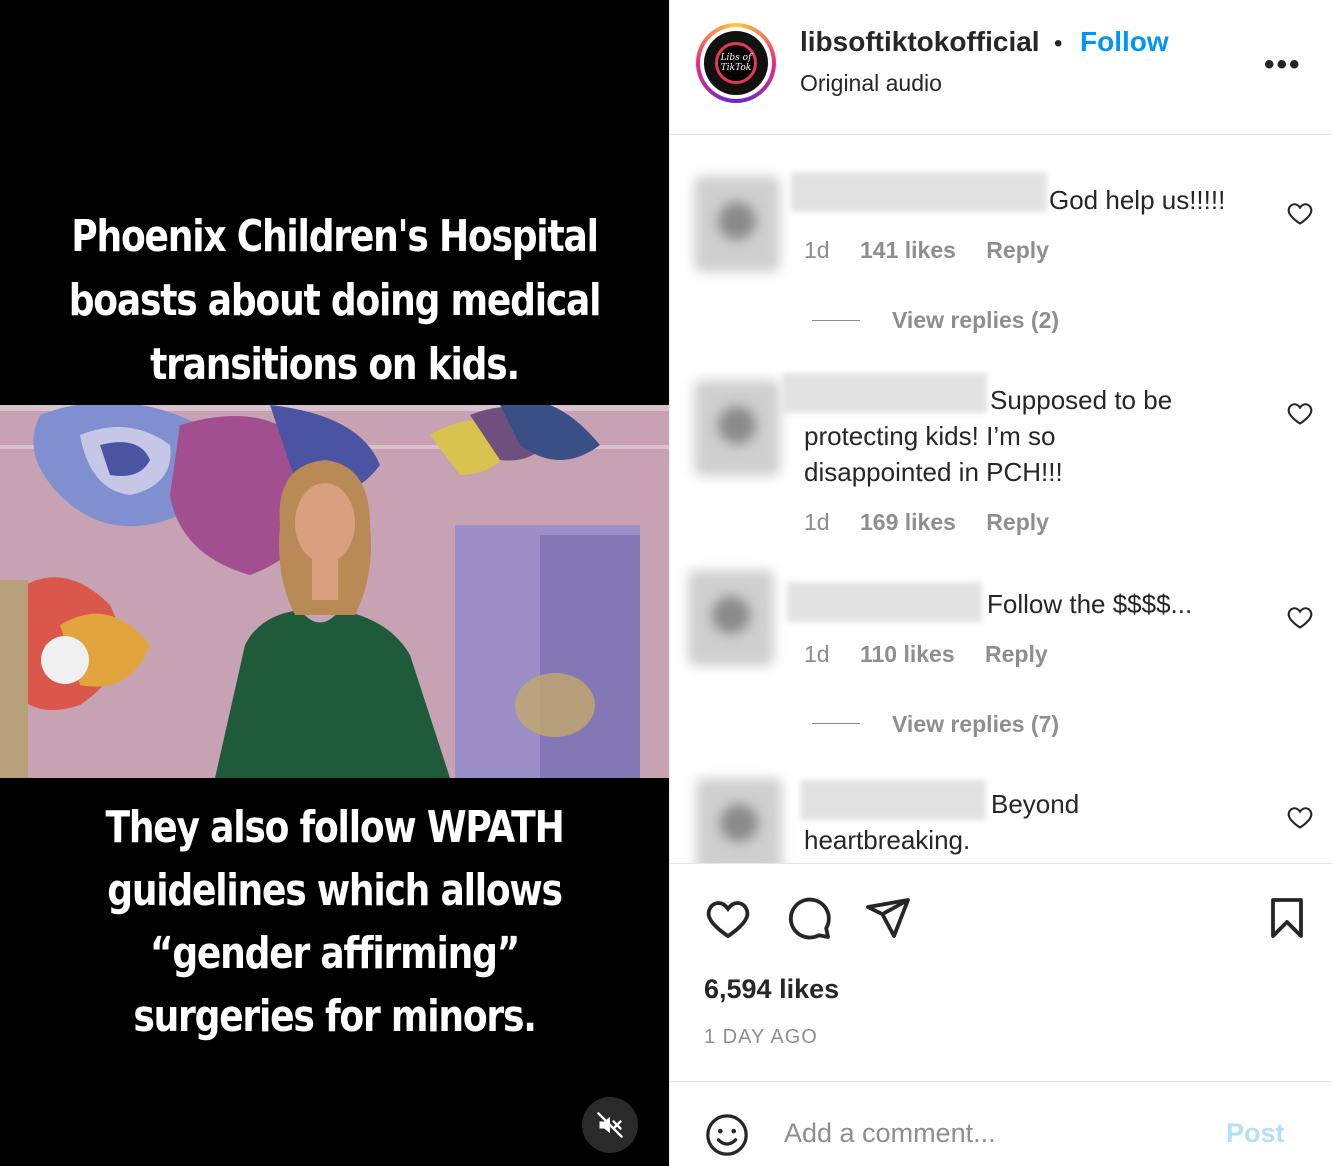 The image size is (1332, 1166). What do you see at coordinates (994, 1133) in the screenshot?
I see `comment-input` at bounding box center [994, 1133].